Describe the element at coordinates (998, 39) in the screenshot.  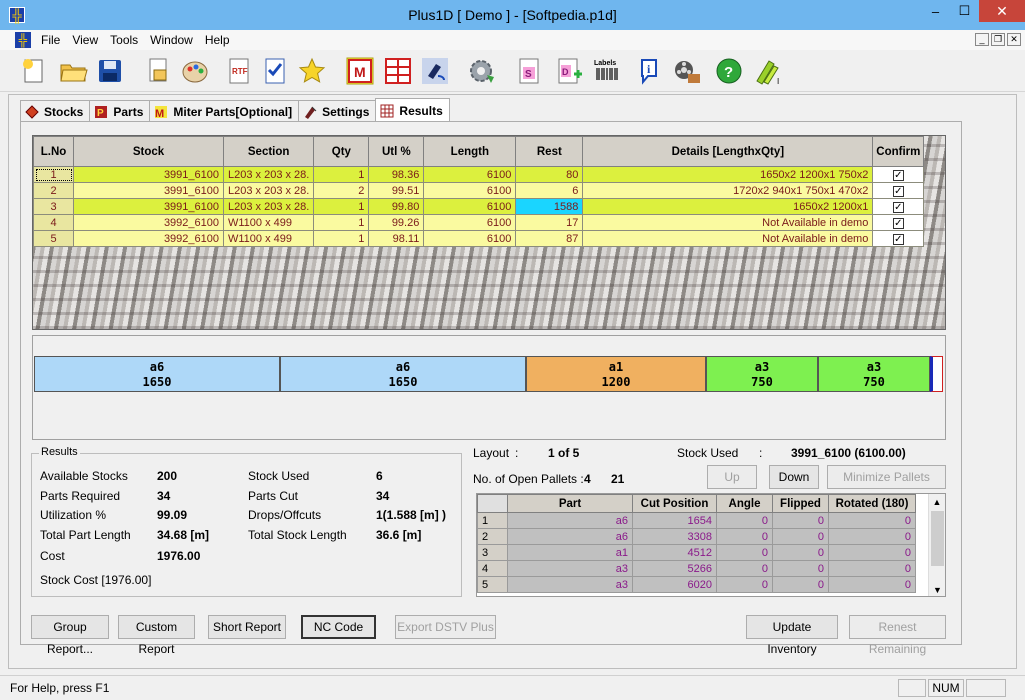
I see `mdi-restore-button: ❐` at that location.